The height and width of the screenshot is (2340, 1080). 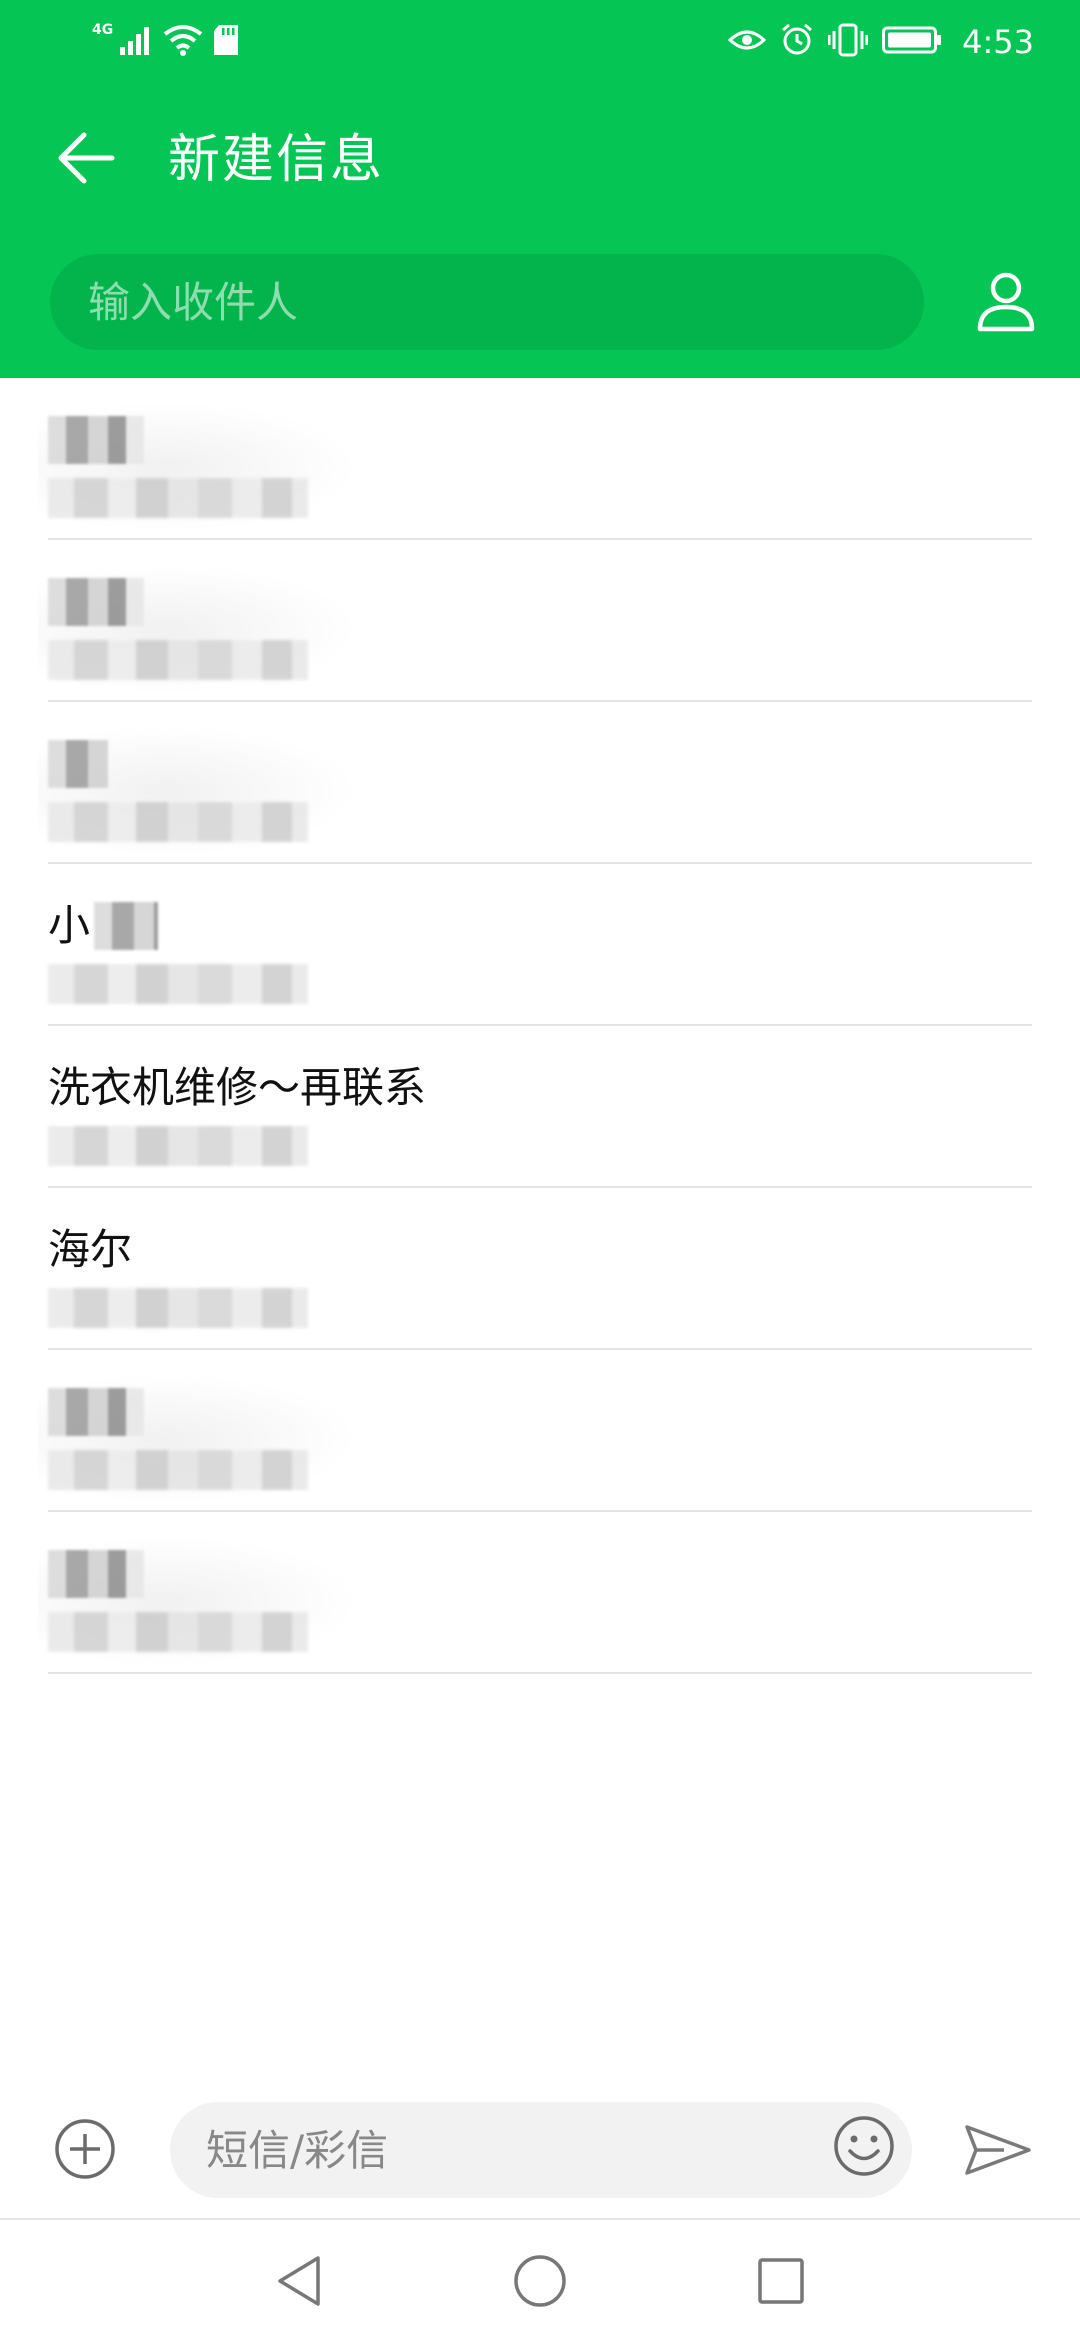 I want to click on sd-card-icon, so click(x=226, y=42).